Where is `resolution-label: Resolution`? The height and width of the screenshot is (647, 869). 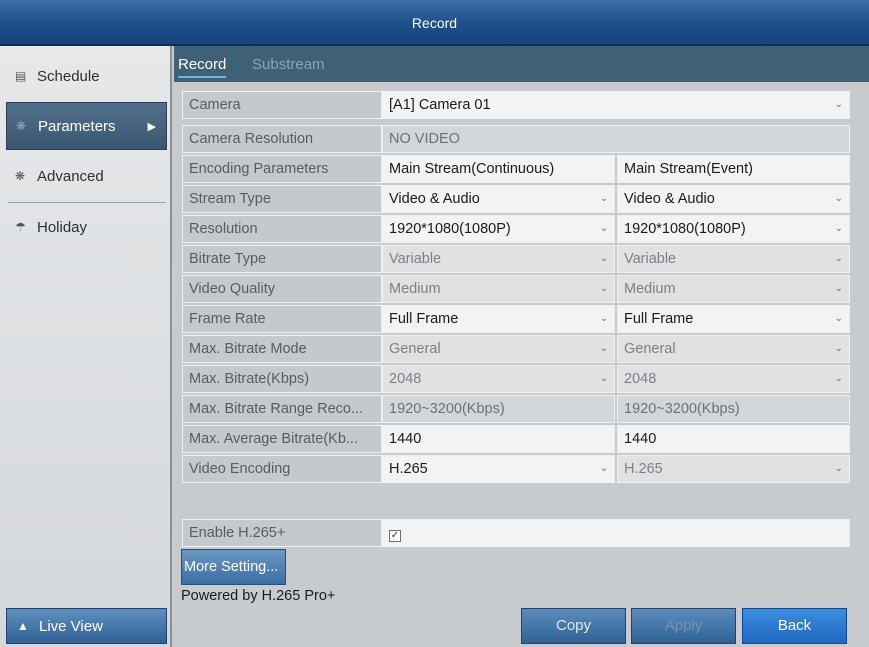 resolution-label: Resolution is located at coordinates (282, 229).